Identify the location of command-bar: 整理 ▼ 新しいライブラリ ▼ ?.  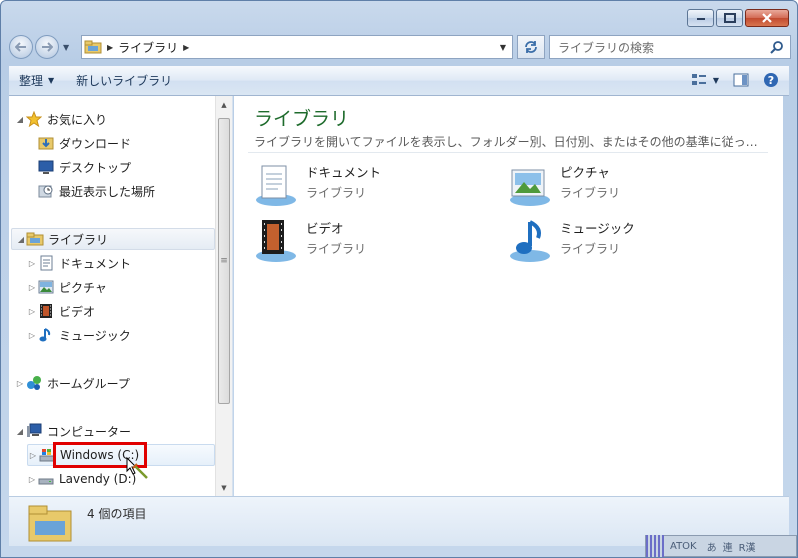
(399, 81).